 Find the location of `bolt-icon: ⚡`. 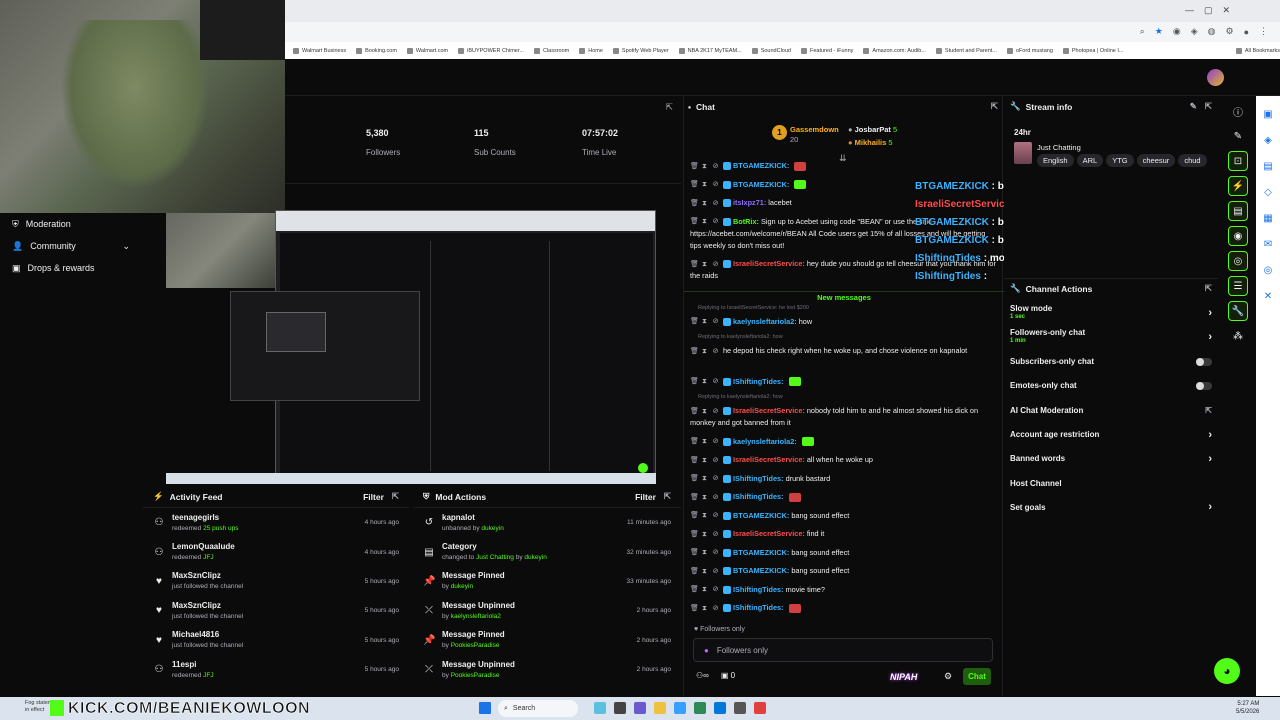

bolt-icon: ⚡ is located at coordinates (1238, 186).